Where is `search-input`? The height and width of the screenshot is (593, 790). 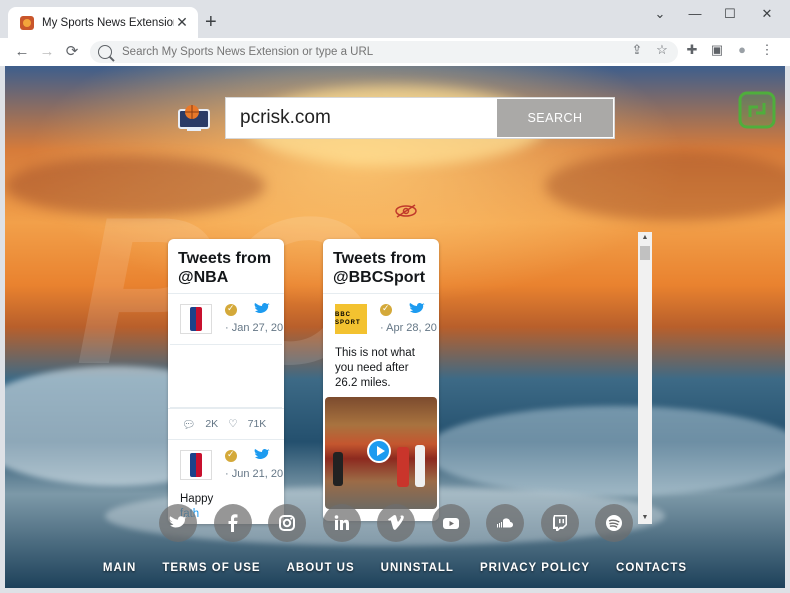
search-input is located at coordinates (361, 118).